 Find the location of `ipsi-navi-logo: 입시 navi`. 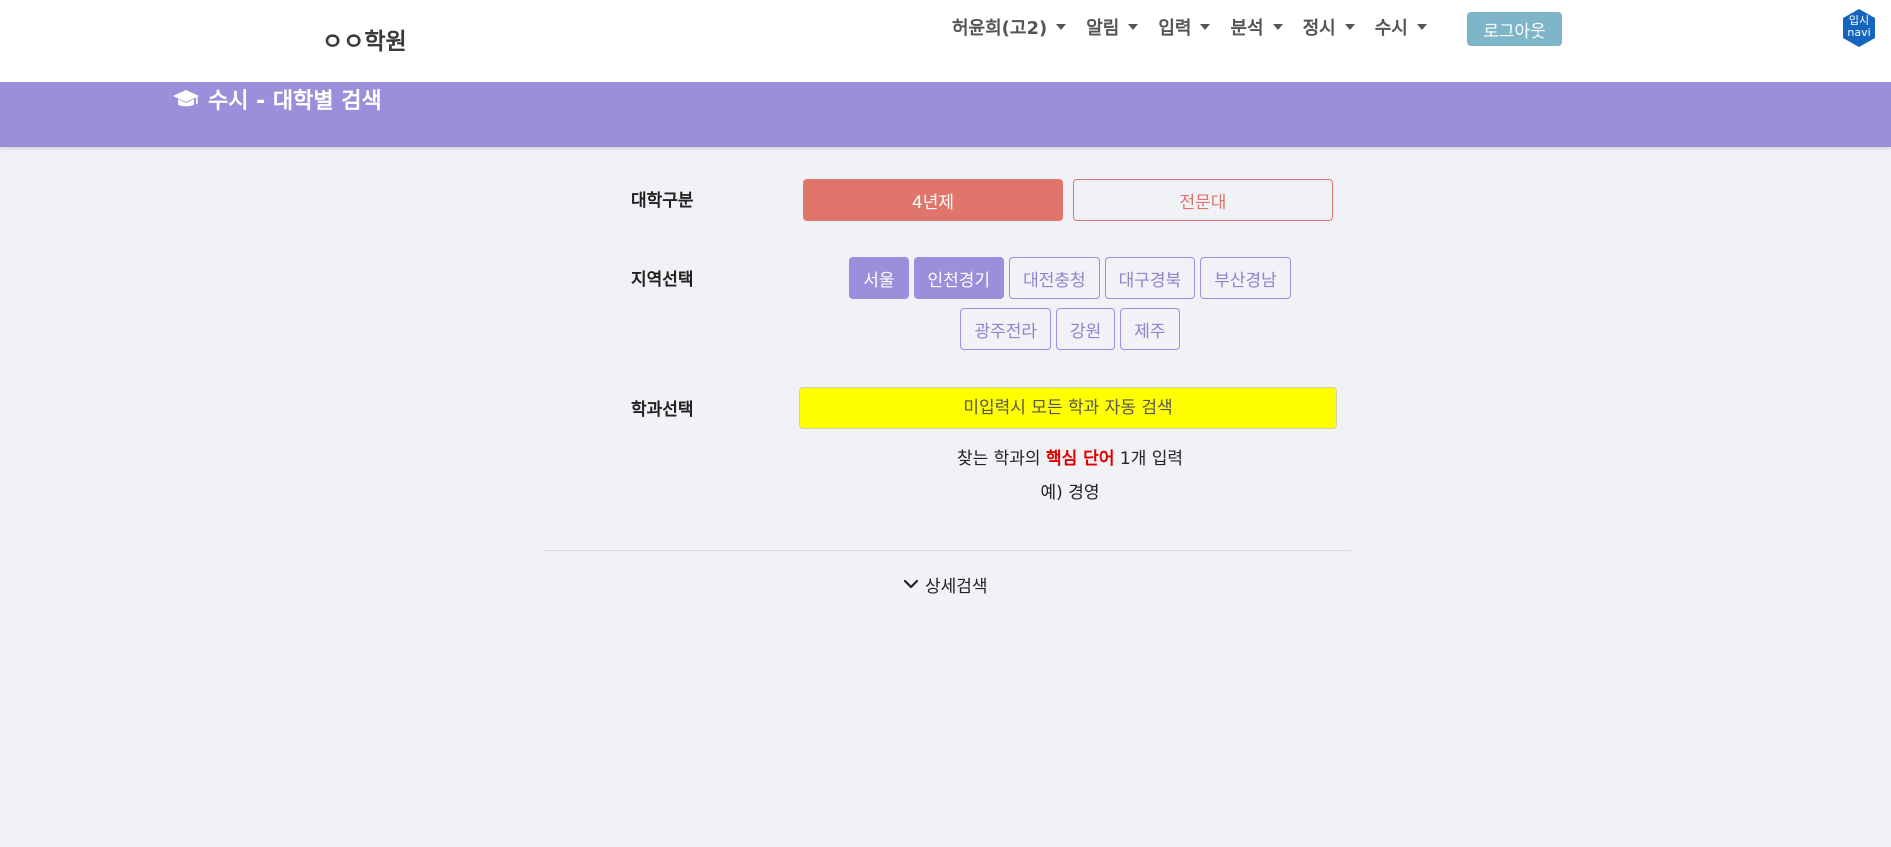

ipsi-navi-logo: 입시 navi is located at coordinates (1859, 28).